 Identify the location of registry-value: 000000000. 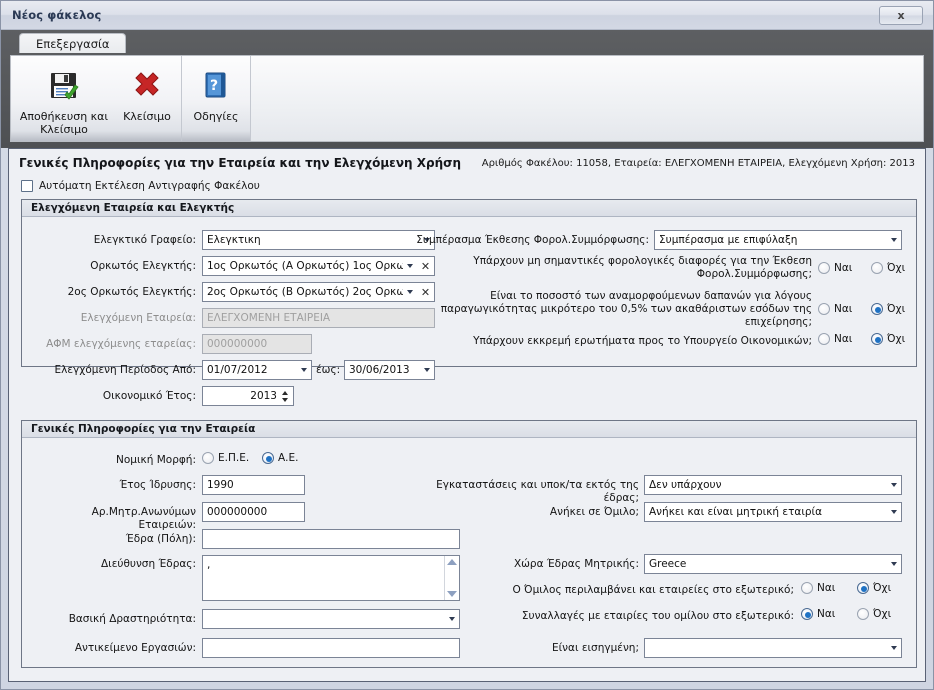
(237, 512).